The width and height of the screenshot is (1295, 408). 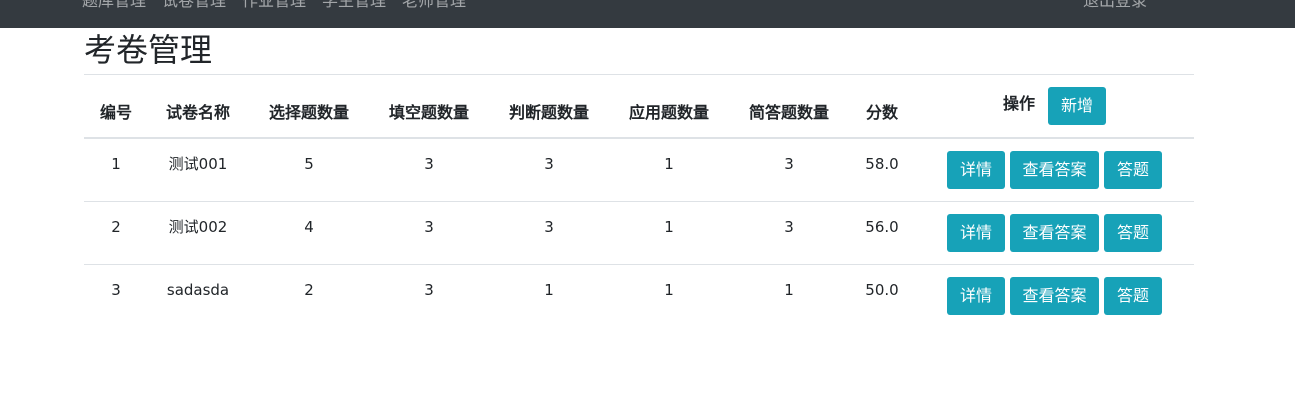 What do you see at coordinates (882, 112) in the screenshot?
I see `header-score: 分数` at bounding box center [882, 112].